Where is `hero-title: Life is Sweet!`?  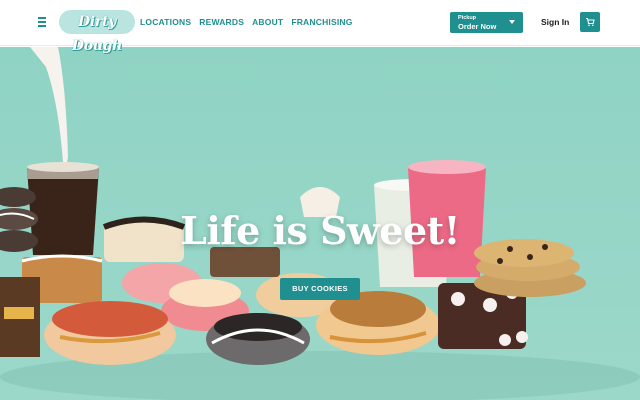
hero-title: Life is Sweet! is located at coordinates (320, 230).